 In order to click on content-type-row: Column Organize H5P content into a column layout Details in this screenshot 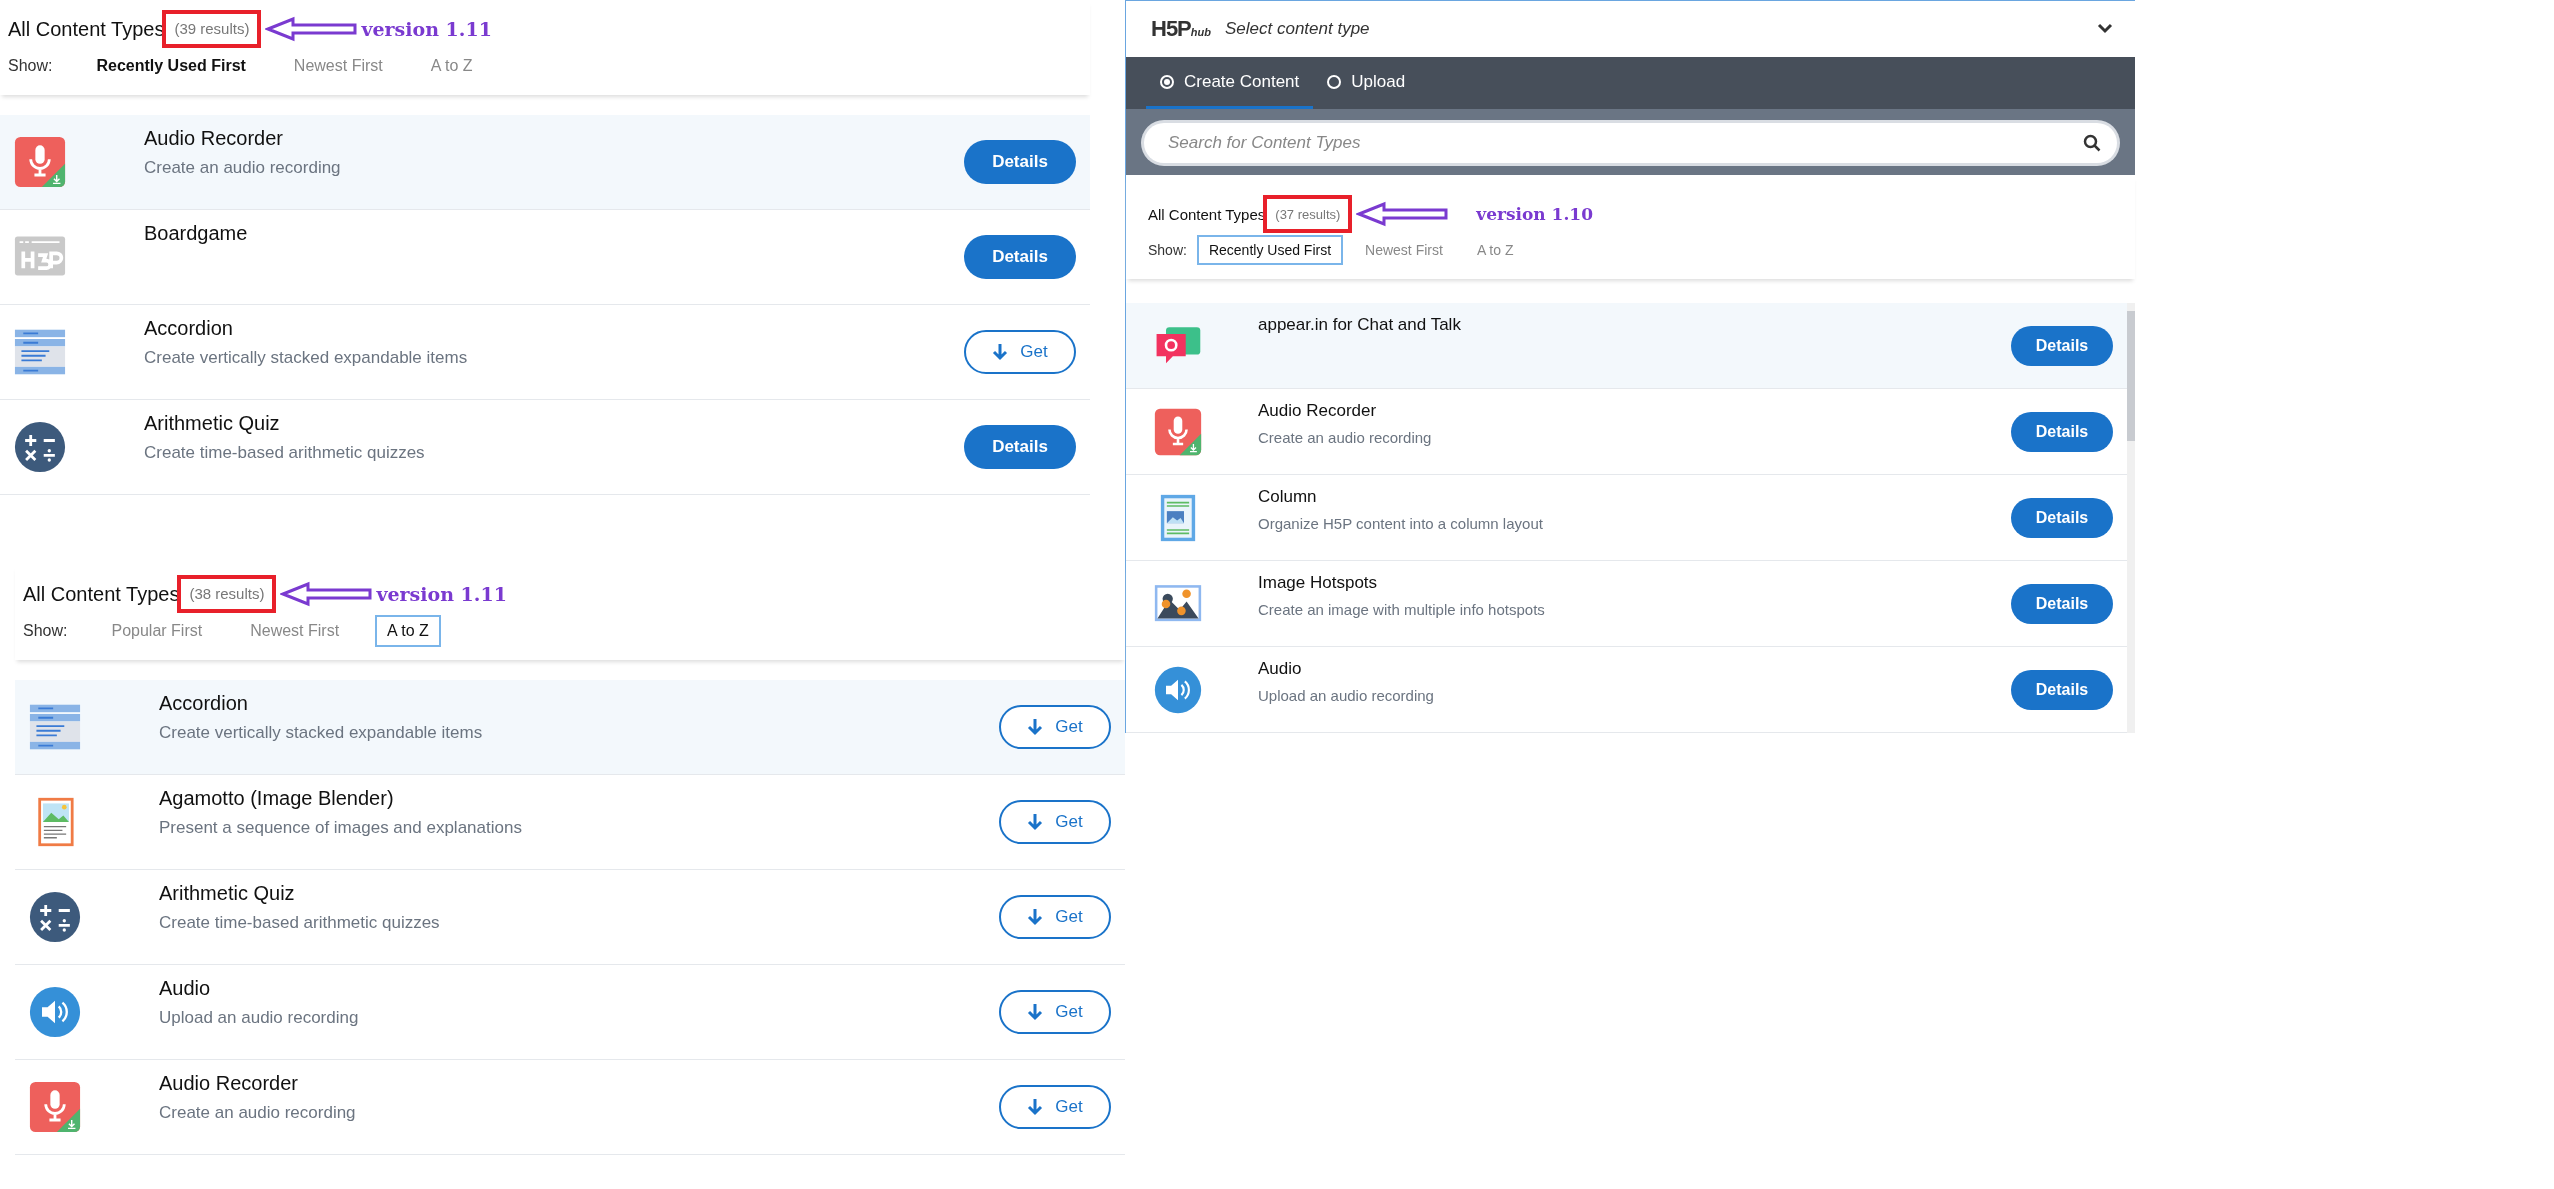, I will do `click(1626, 518)`.